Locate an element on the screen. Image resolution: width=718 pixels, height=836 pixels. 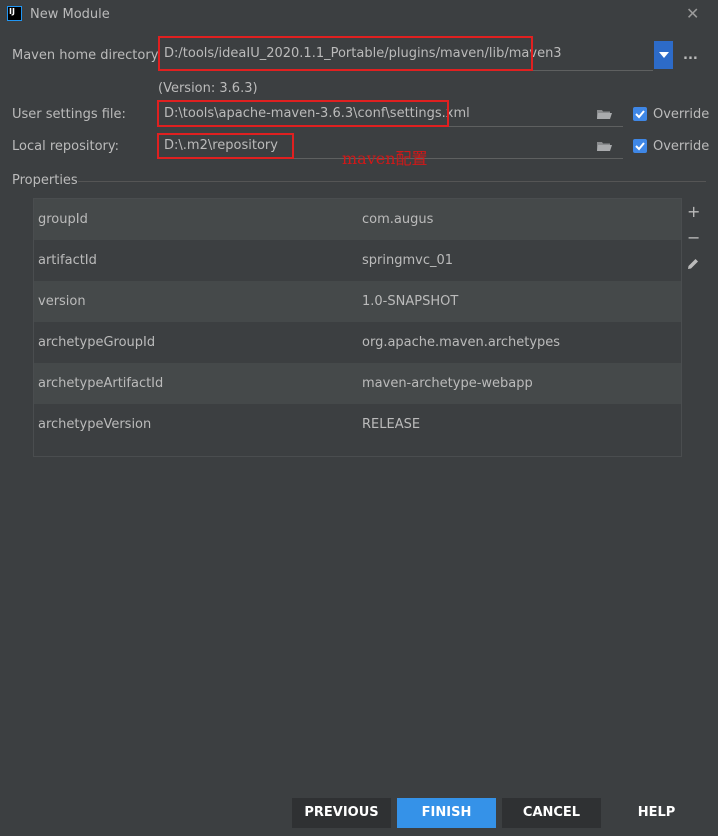
property-value: maven-archetype-webapp is located at coordinates (447, 383).